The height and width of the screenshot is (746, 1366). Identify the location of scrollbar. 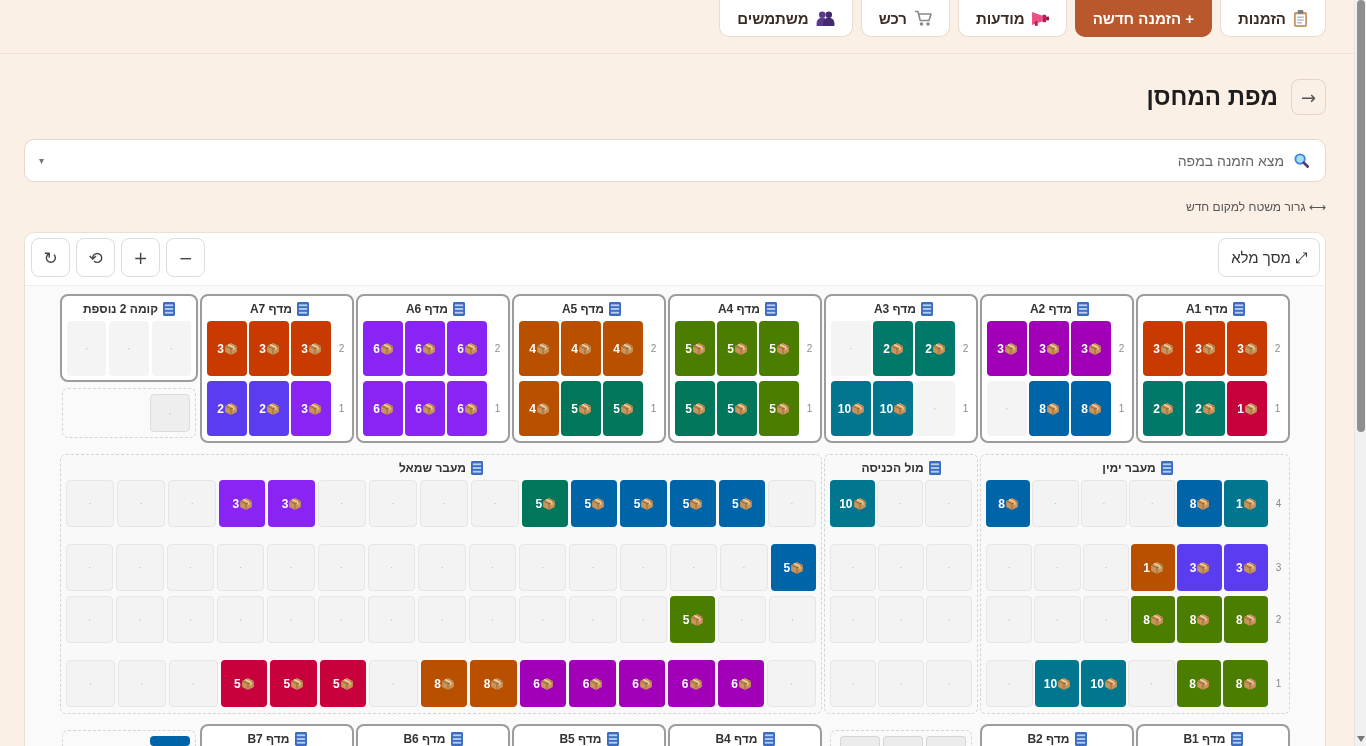
(1360, 373).